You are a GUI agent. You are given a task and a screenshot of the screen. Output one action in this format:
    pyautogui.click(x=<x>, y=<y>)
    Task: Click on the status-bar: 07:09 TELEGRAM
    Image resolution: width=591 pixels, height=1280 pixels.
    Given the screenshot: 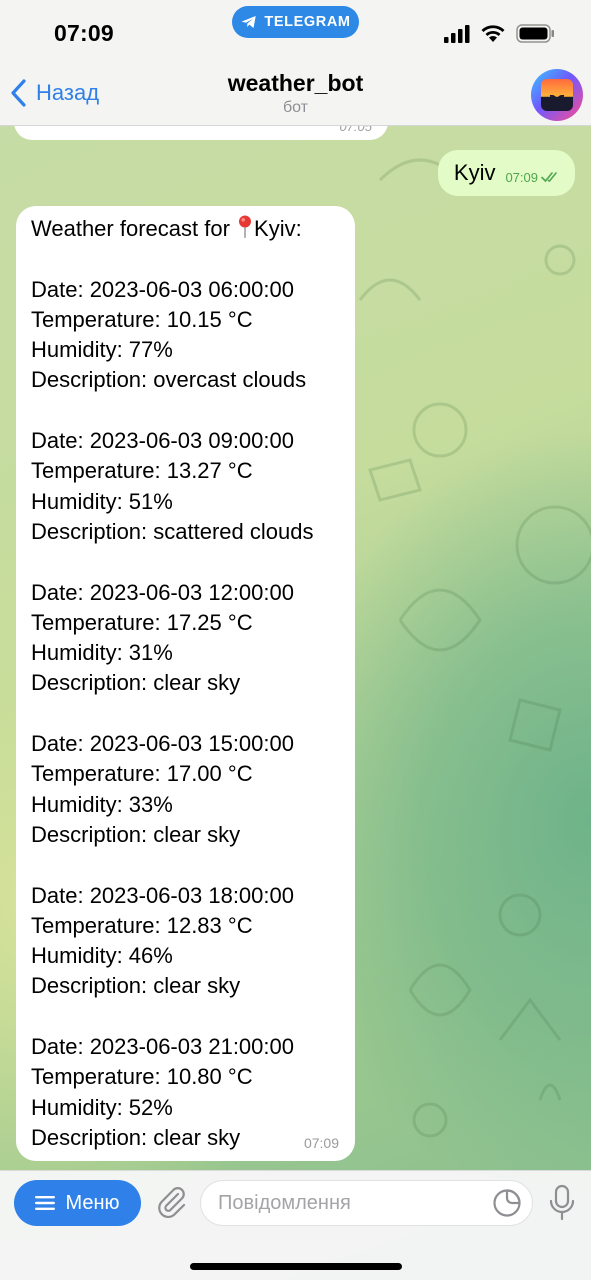 What is the action you would take?
    pyautogui.click(x=295, y=31)
    